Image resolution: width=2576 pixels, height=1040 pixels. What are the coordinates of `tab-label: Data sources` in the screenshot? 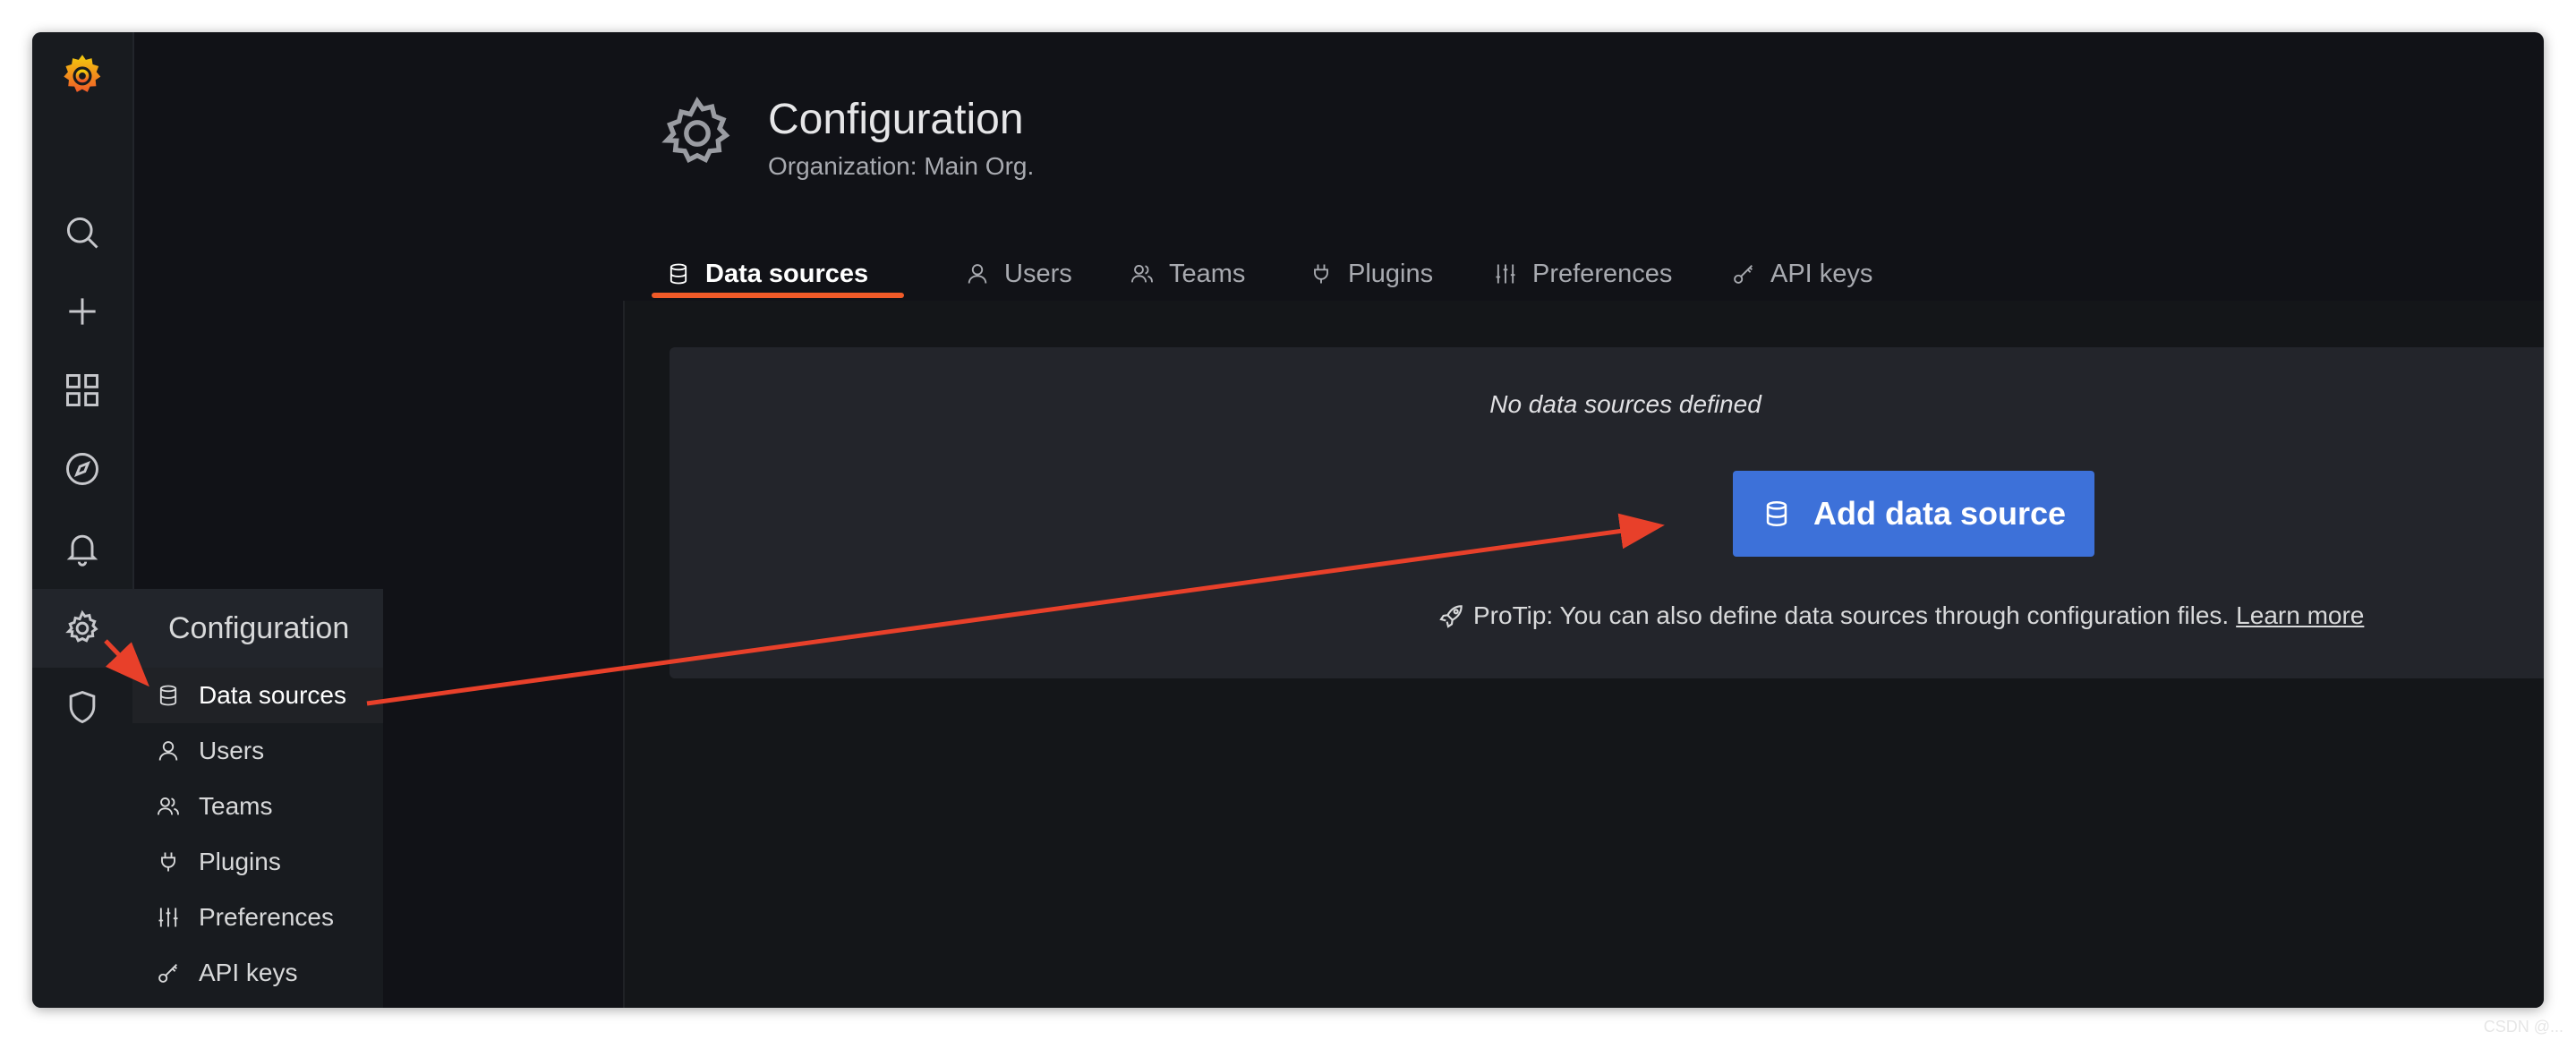 It's located at (787, 274).